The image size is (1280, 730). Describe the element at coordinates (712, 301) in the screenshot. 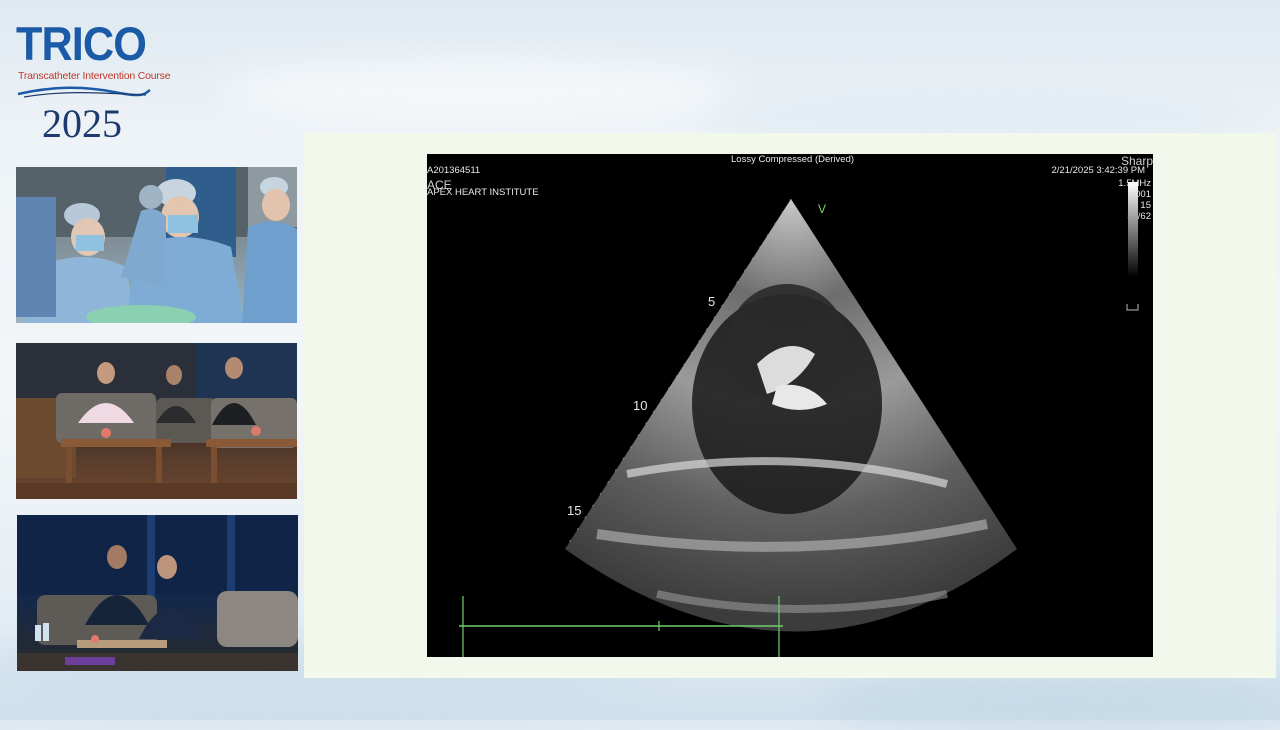

I see `echo-depth-label: 5` at that location.